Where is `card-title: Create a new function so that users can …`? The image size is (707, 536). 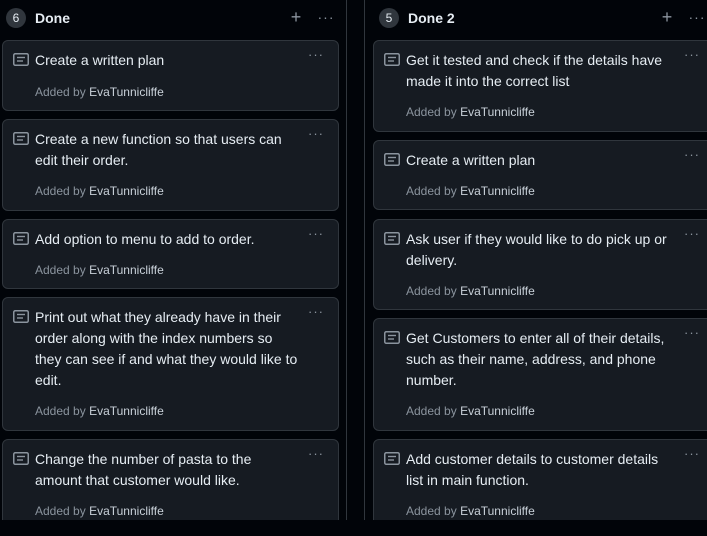
card-title: Create a new function so that users can … is located at coordinates (167, 150).